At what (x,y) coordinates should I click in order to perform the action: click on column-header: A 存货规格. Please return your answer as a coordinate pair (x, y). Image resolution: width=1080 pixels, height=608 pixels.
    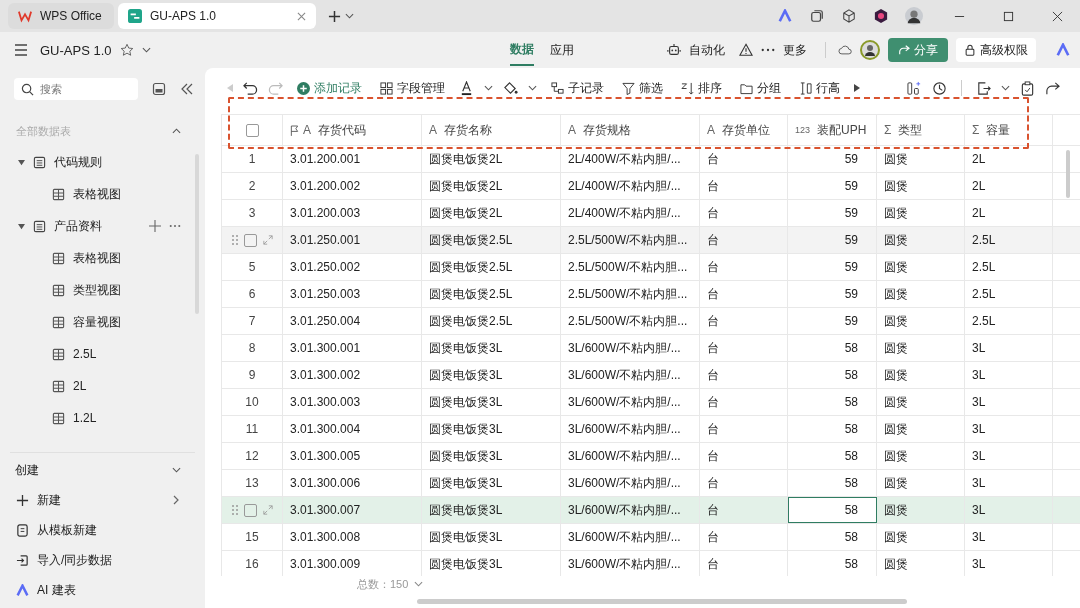
    Looking at the image, I should click on (630, 130).